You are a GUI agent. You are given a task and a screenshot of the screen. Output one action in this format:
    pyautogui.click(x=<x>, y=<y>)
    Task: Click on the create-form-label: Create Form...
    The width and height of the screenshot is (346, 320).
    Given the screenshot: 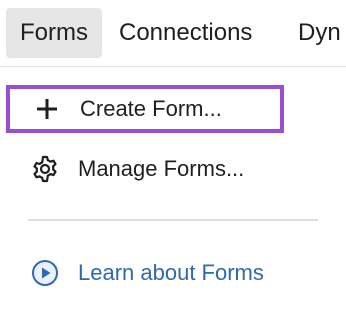 What is the action you would take?
    pyautogui.click(x=151, y=108)
    